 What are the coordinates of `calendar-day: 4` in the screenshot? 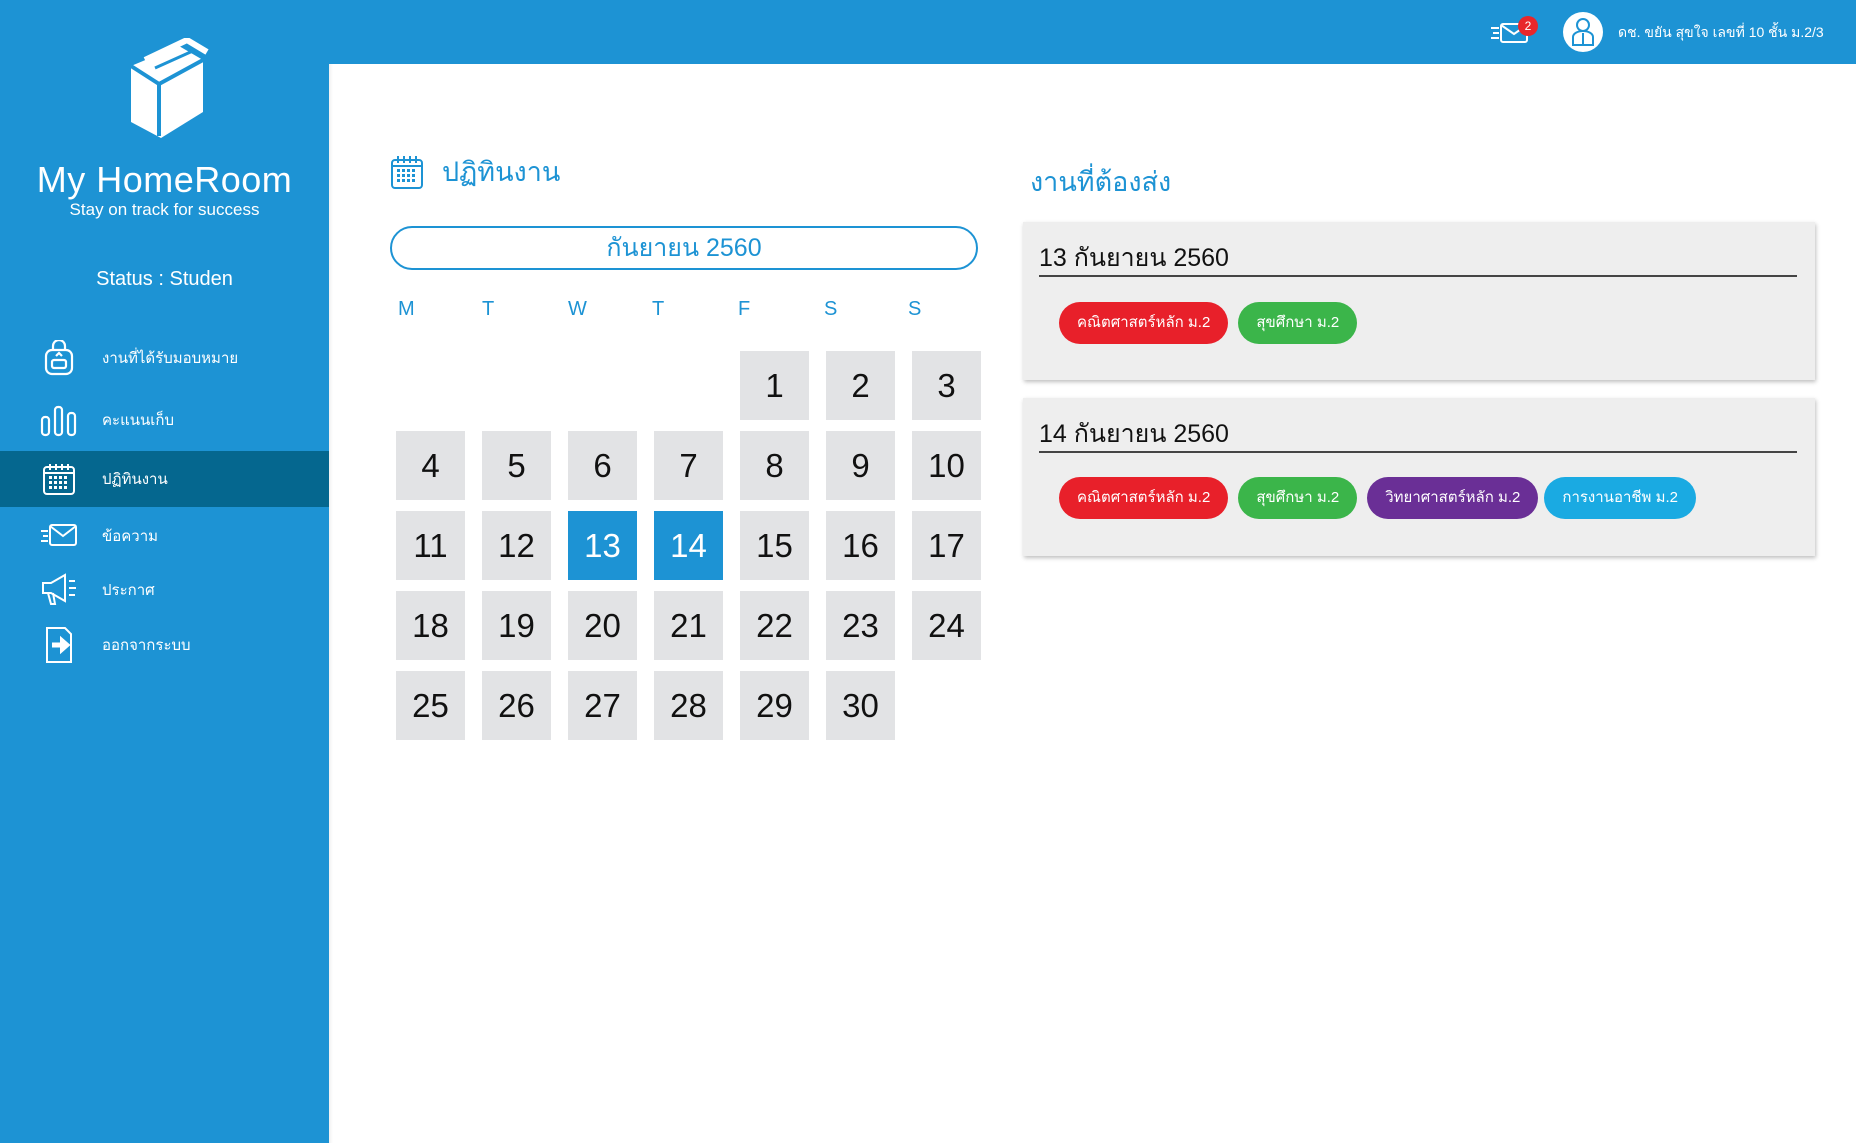 It's located at (430, 465).